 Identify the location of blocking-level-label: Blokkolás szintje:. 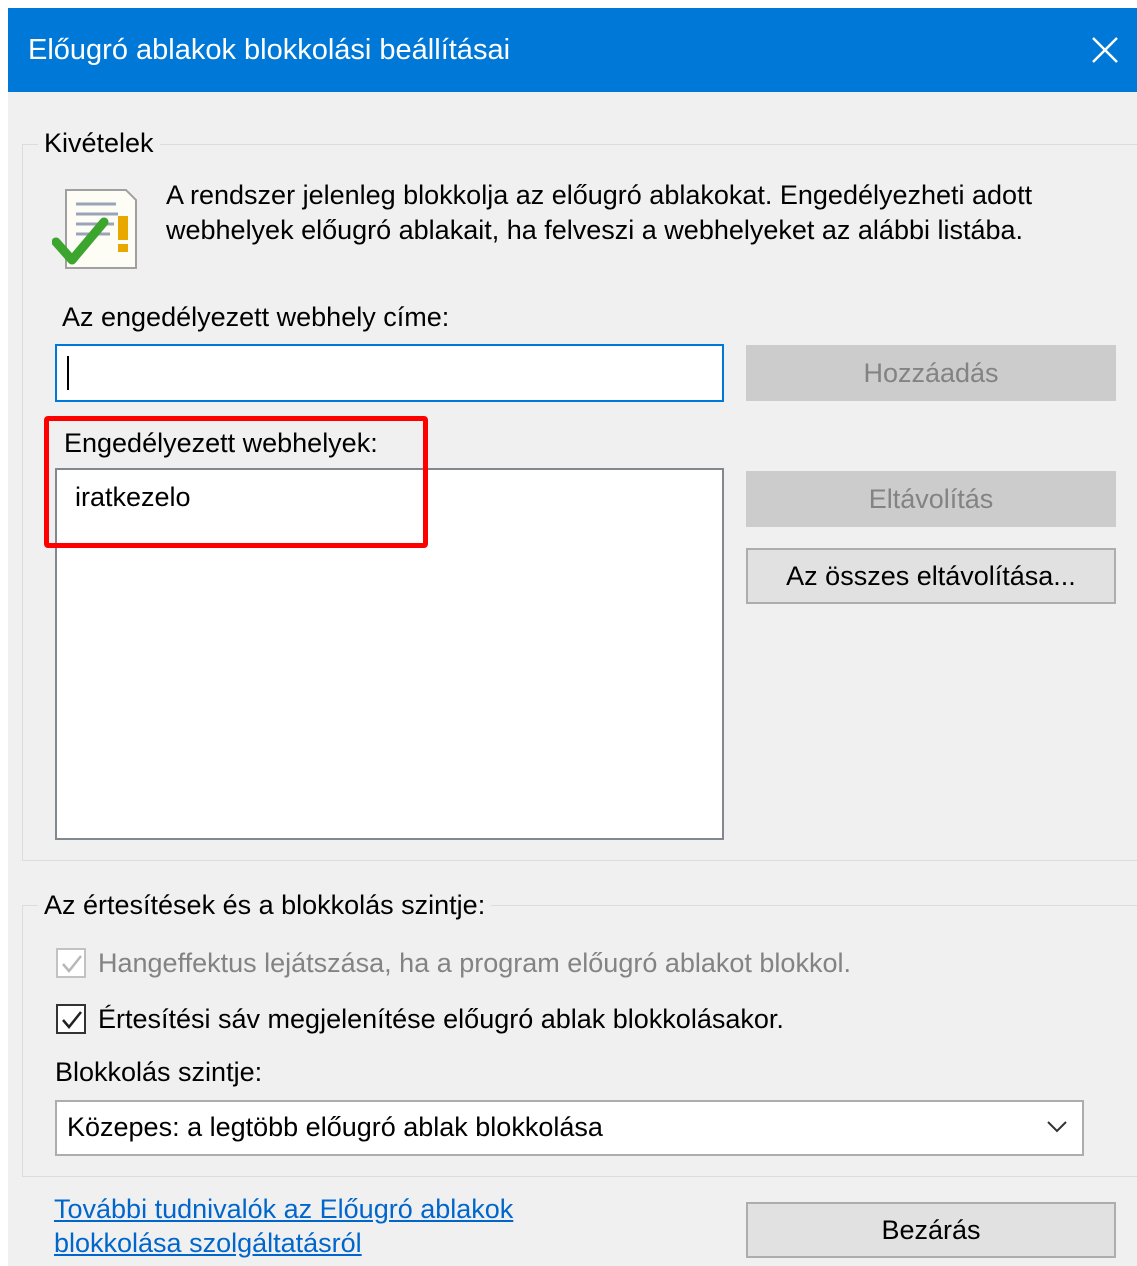
(159, 1072).